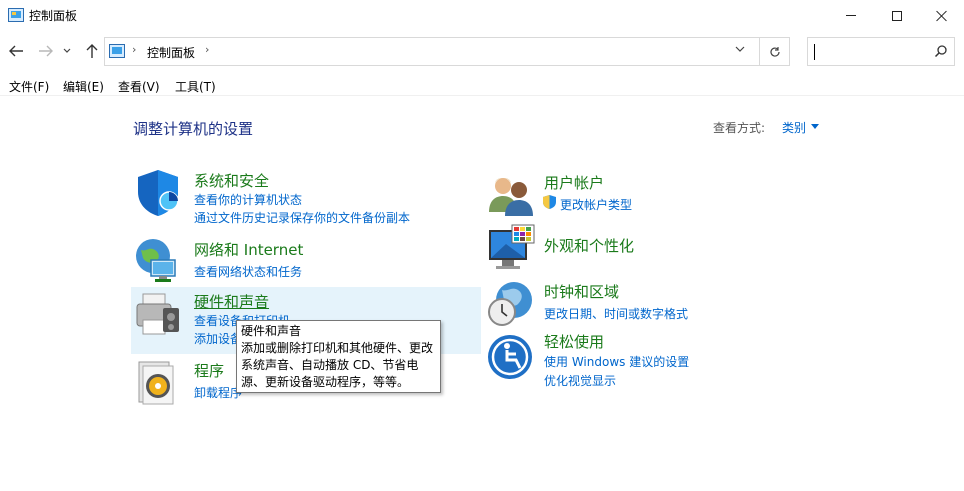 This screenshot has height=491, width=964. I want to click on menu-file: 文件(F), so click(29, 86).